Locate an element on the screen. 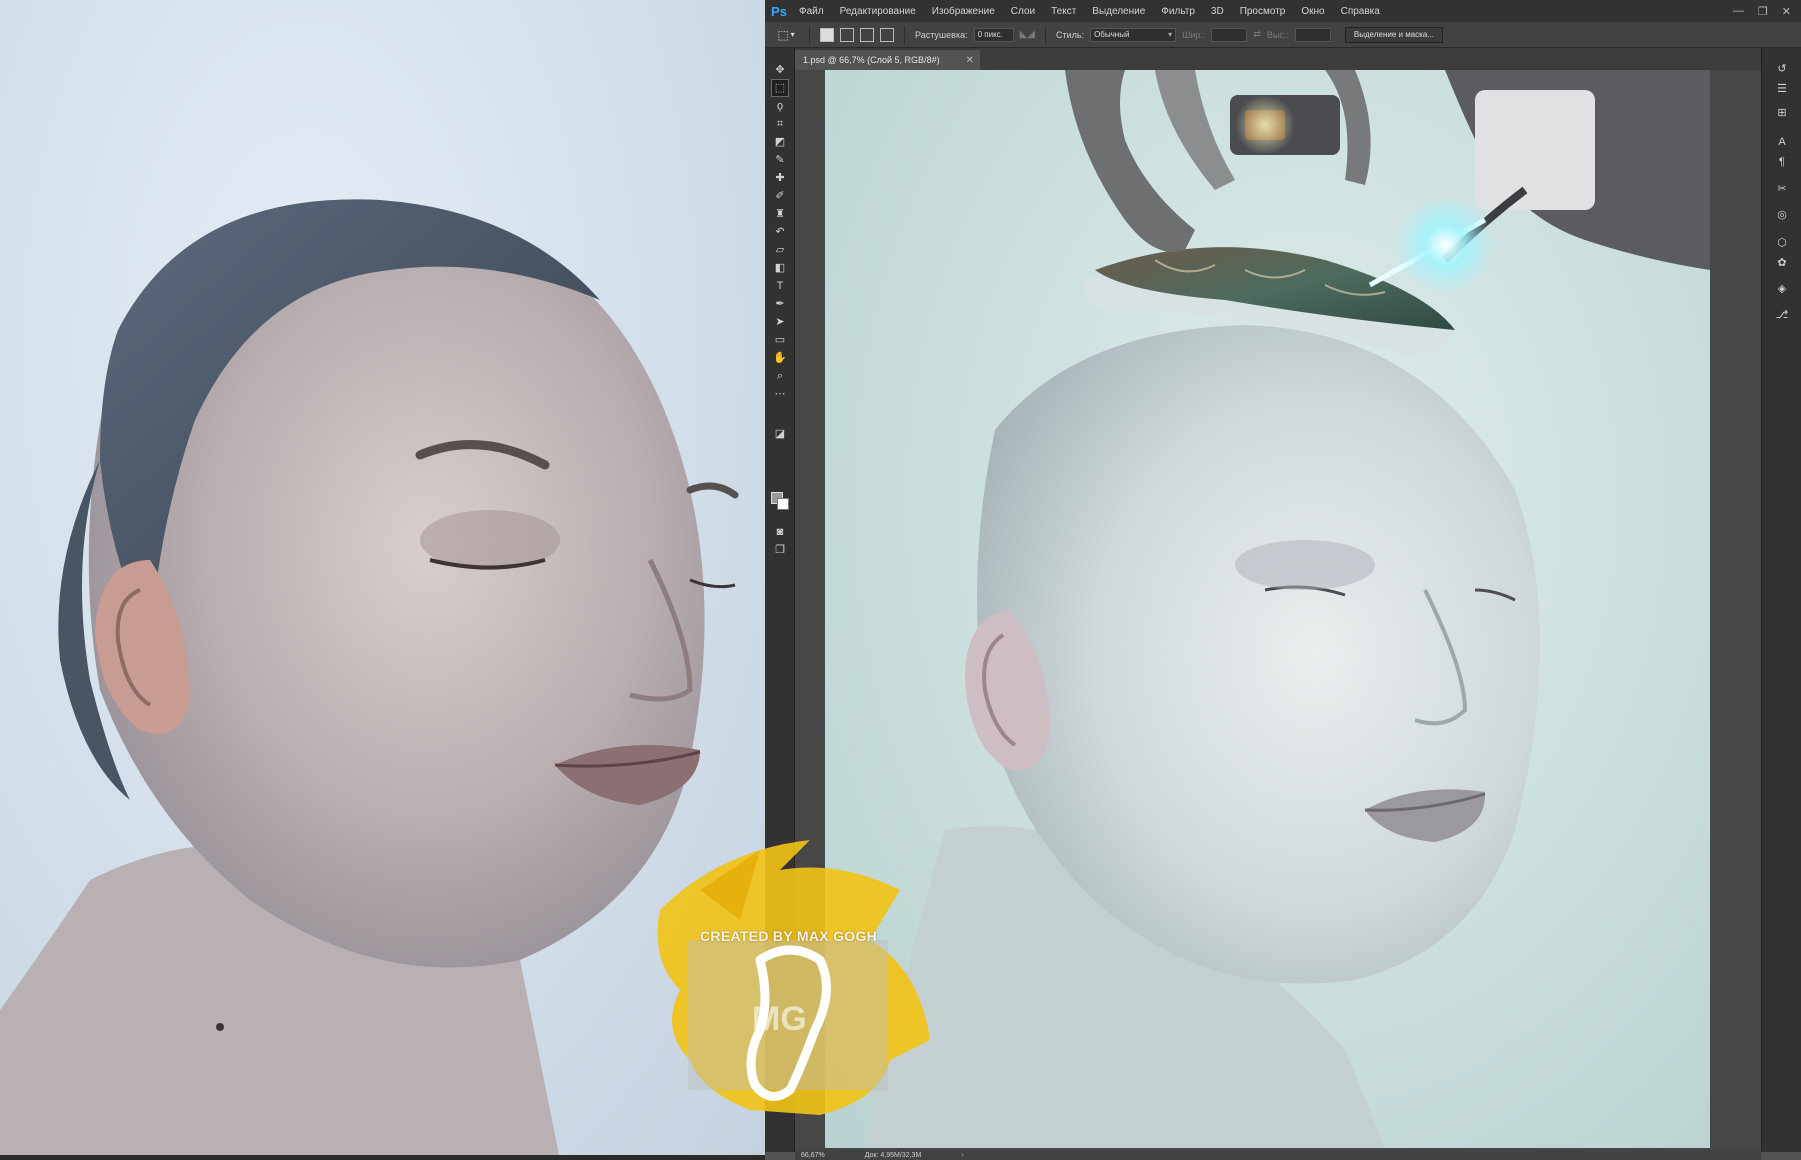 The image size is (1801, 1160). character-icon: A is located at coordinates (1782, 142).